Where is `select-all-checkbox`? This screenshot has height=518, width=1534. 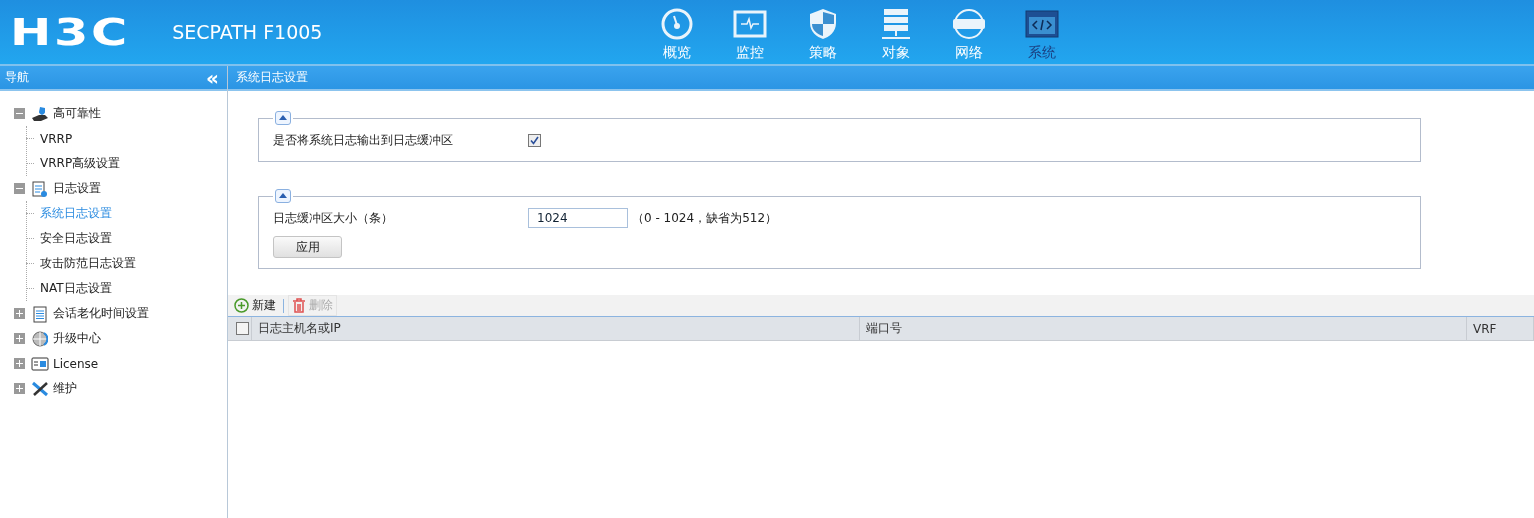
select-all-checkbox is located at coordinates (242, 328).